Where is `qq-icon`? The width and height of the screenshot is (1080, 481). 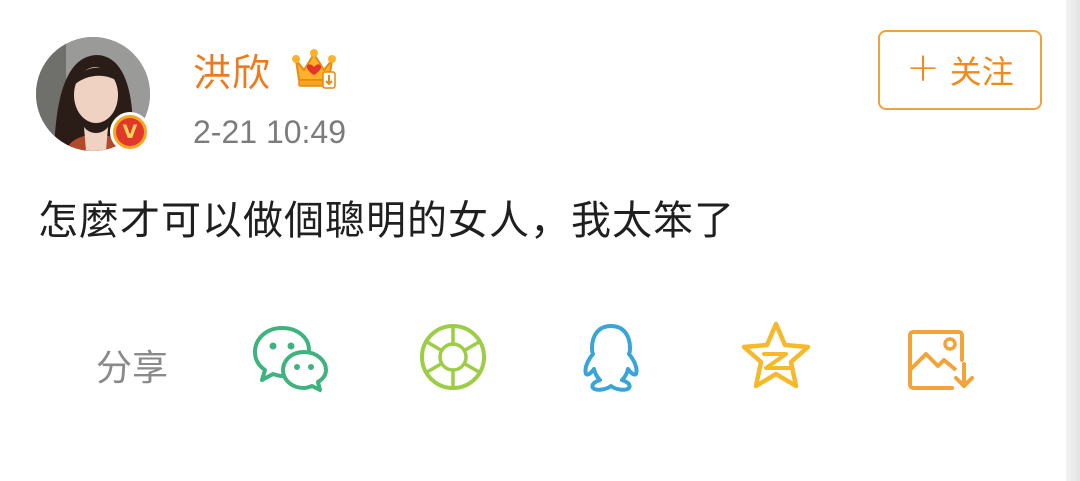 qq-icon is located at coordinates (611, 358).